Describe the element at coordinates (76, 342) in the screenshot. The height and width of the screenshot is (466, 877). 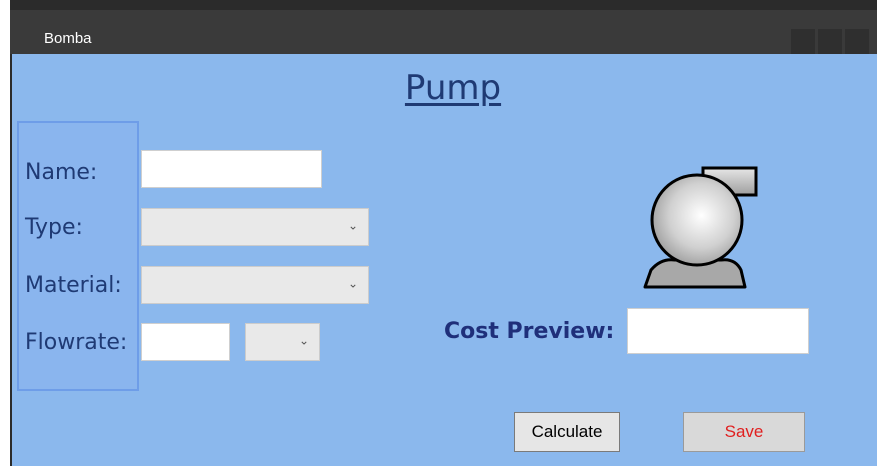
I see `flowrate-label: Flowrate:` at that location.